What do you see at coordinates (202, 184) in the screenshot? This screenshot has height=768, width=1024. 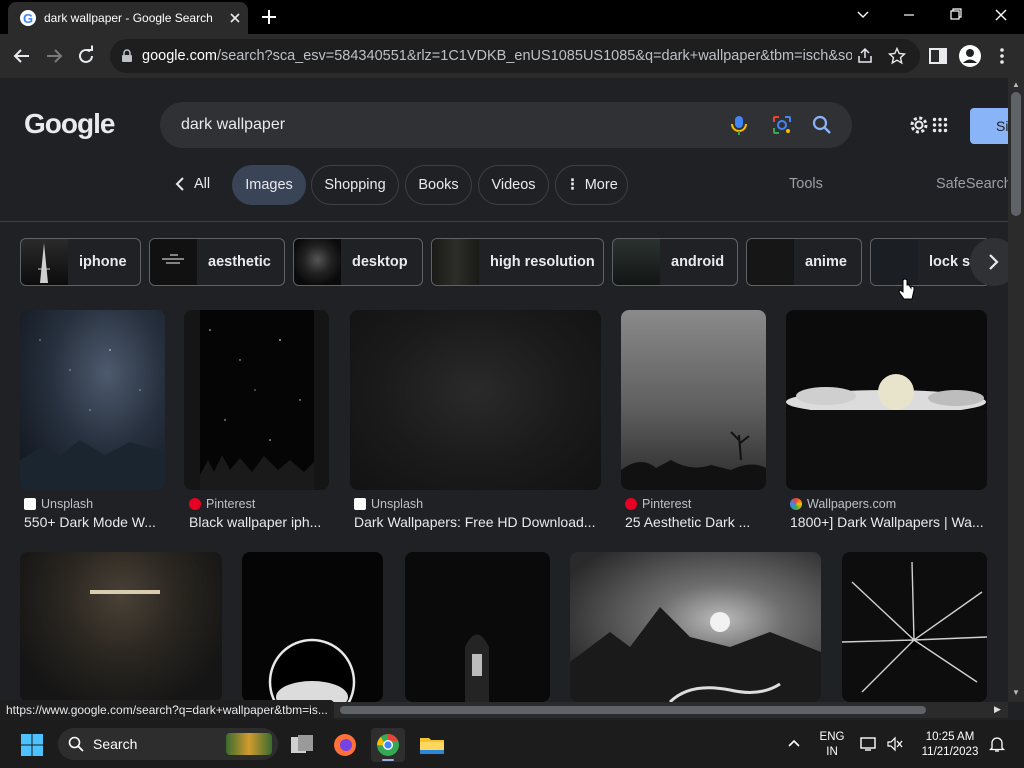 I see `filter-all: All` at bounding box center [202, 184].